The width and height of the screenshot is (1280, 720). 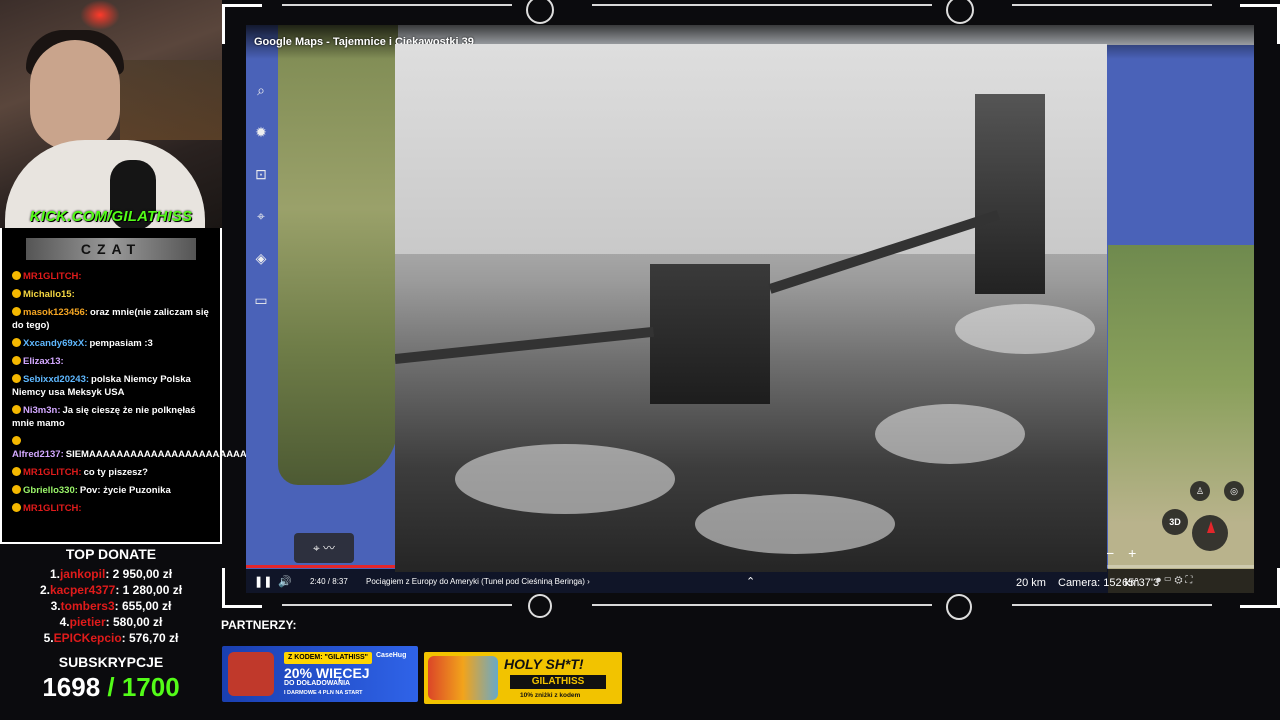 I want to click on subs-count: 1698, so click(x=71, y=687).